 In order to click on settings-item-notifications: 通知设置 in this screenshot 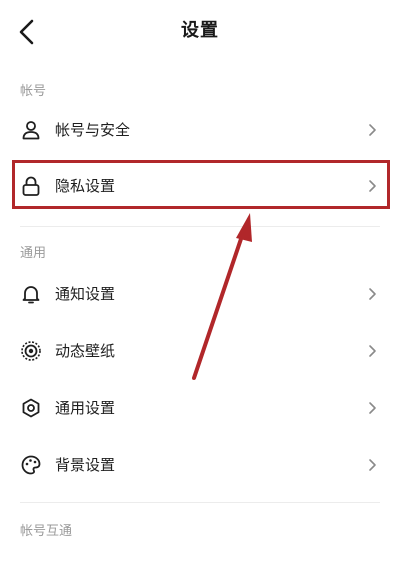, I will do `click(200, 294)`.